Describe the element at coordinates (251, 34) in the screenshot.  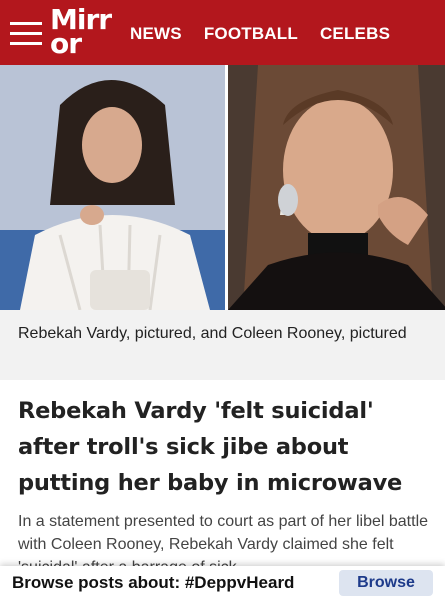
I see `nav-football: FOOTBALL` at that location.